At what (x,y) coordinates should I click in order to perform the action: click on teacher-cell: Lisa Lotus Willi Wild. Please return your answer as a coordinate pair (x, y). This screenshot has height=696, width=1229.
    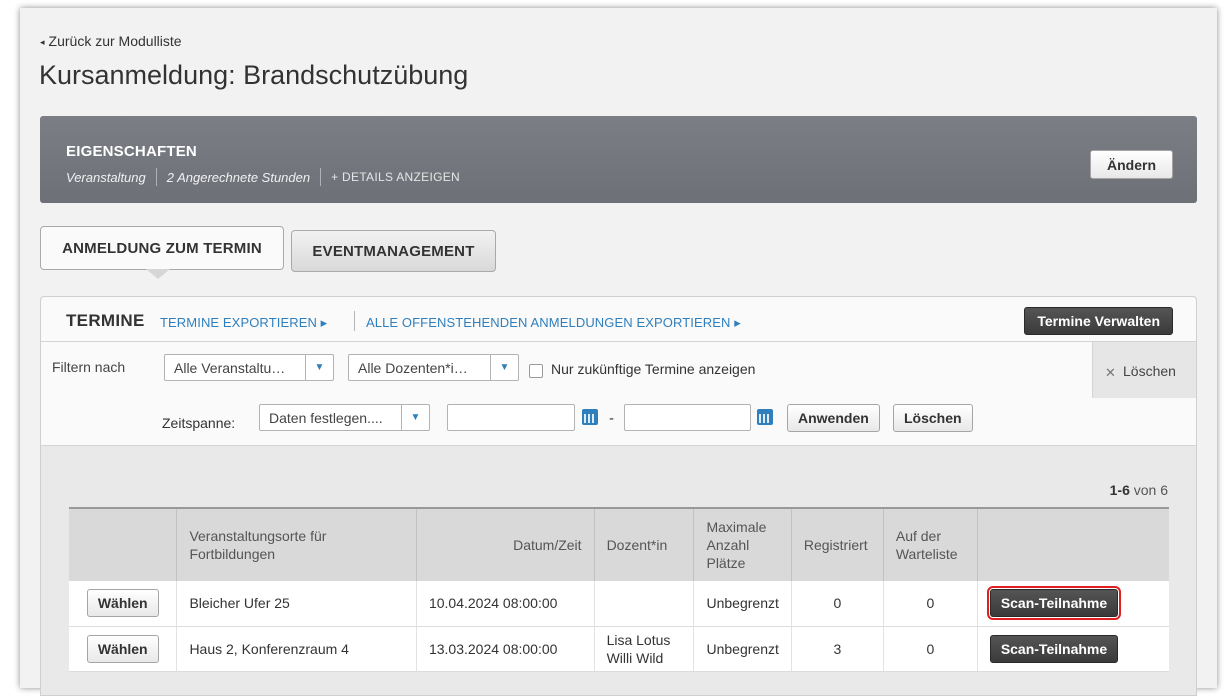
    Looking at the image, I should click on (644, 649).